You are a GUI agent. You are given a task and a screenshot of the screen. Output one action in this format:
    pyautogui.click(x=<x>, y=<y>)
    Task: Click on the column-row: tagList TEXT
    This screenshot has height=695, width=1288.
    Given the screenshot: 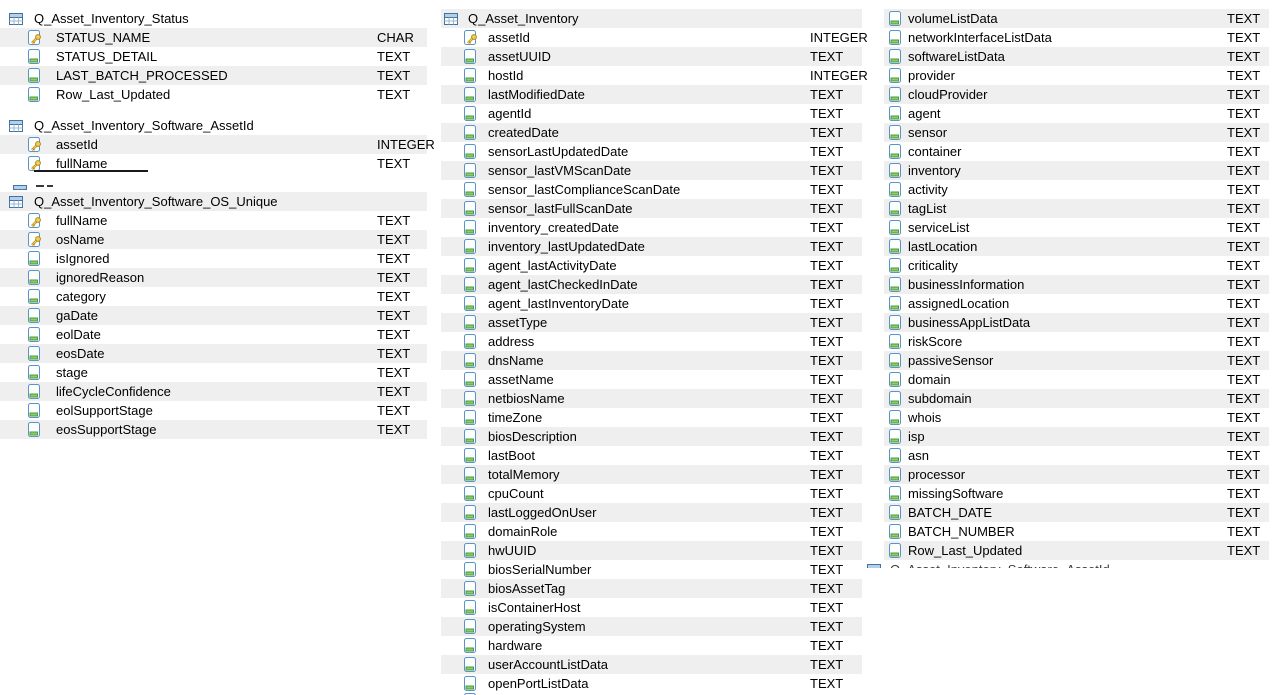 What is the action you would take?
    pyautogui.click(x=1076, y=208)
    